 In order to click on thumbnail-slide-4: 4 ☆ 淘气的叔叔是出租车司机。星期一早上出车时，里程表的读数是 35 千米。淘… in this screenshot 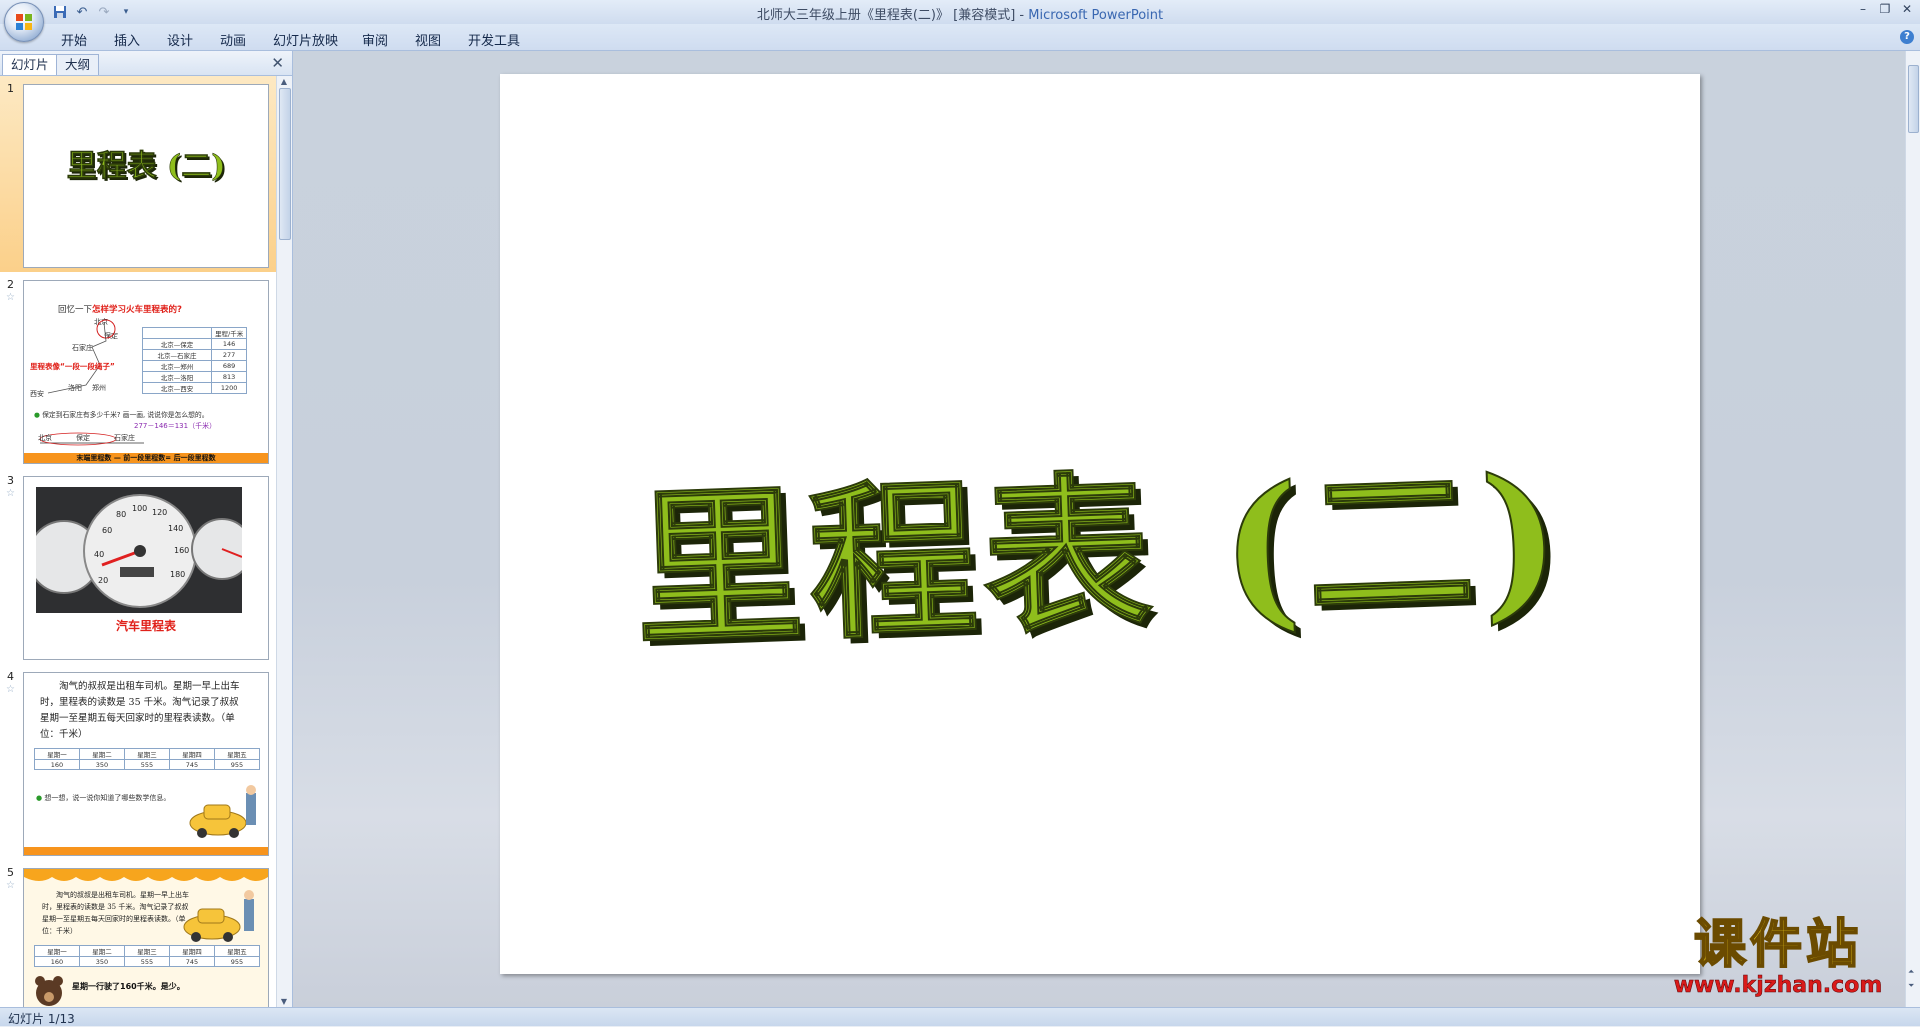, I will do `click(138, 762)`.